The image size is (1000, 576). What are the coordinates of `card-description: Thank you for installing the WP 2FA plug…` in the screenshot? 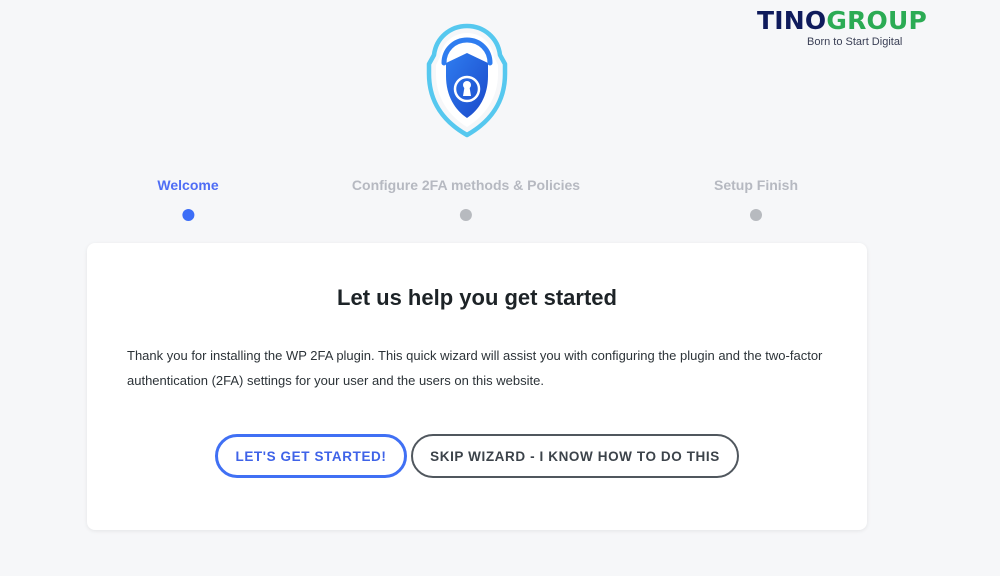 It's located at (475, 368).